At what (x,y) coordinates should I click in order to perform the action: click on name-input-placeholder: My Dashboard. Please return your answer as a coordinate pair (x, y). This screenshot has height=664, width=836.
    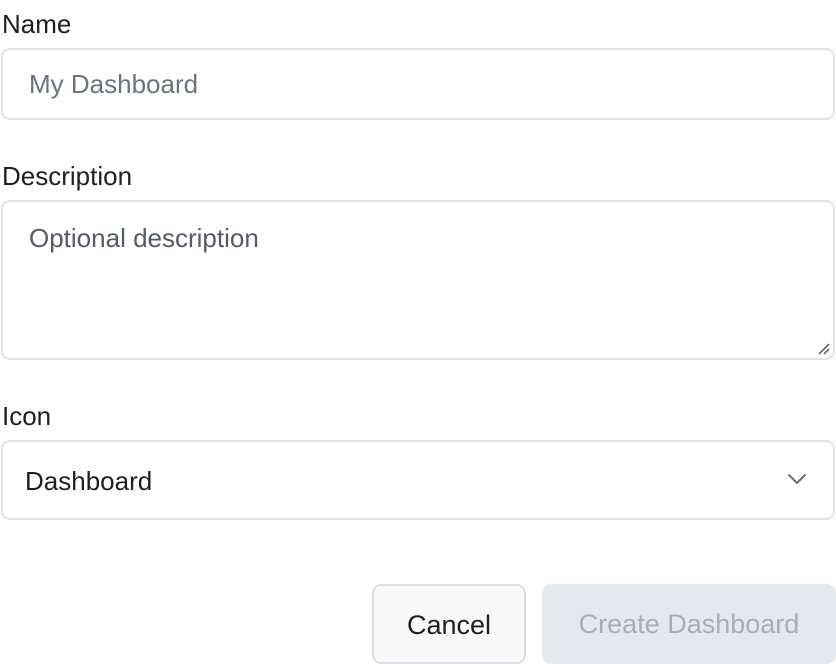
    Looking at the image, I should click on (114, 84).